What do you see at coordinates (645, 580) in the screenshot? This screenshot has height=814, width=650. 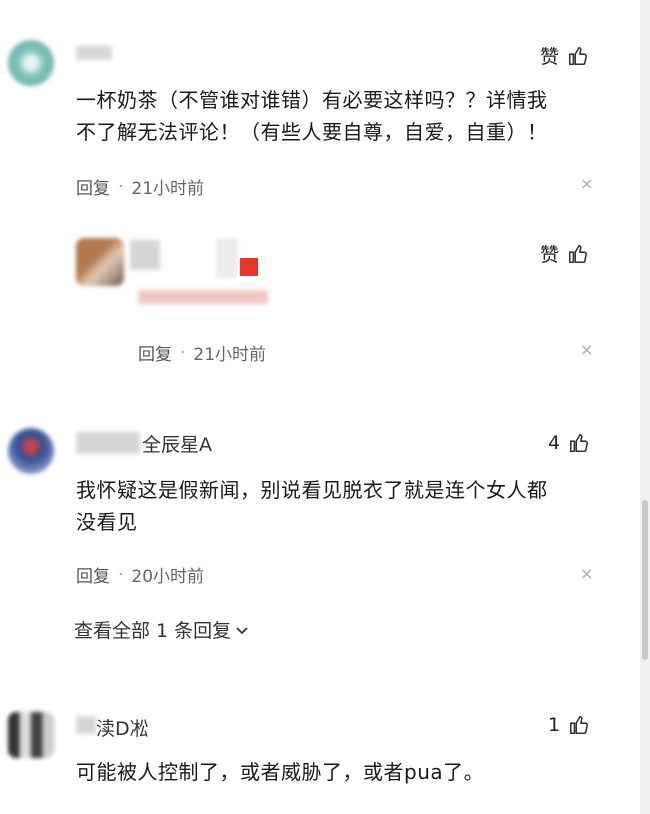 I see `scrollbar-thumb` at bounding box center [645, 580].